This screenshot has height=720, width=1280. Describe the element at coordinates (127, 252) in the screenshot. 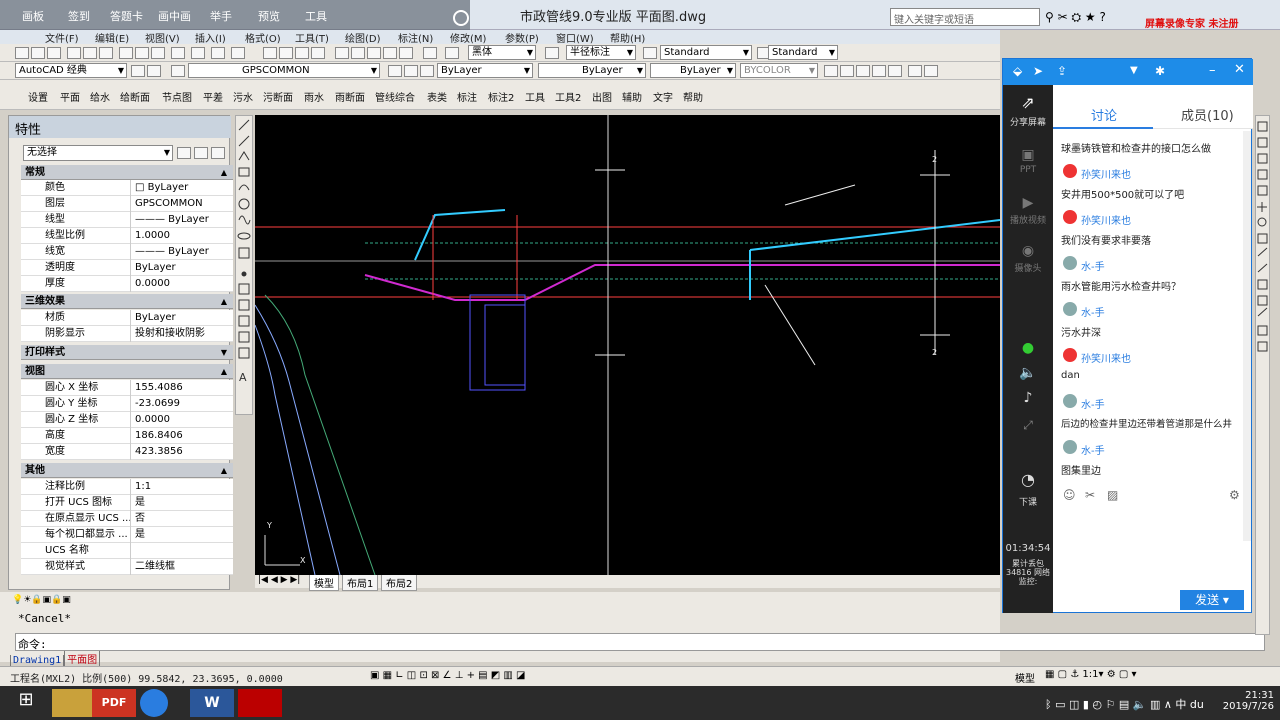

I see `property-row: 线宽 ——— ByLayer` at that location.